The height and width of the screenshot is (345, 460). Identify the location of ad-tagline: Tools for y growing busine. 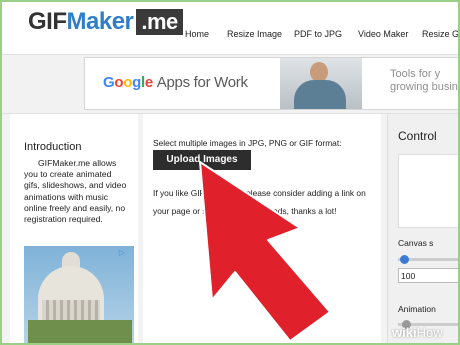
(424, 81).